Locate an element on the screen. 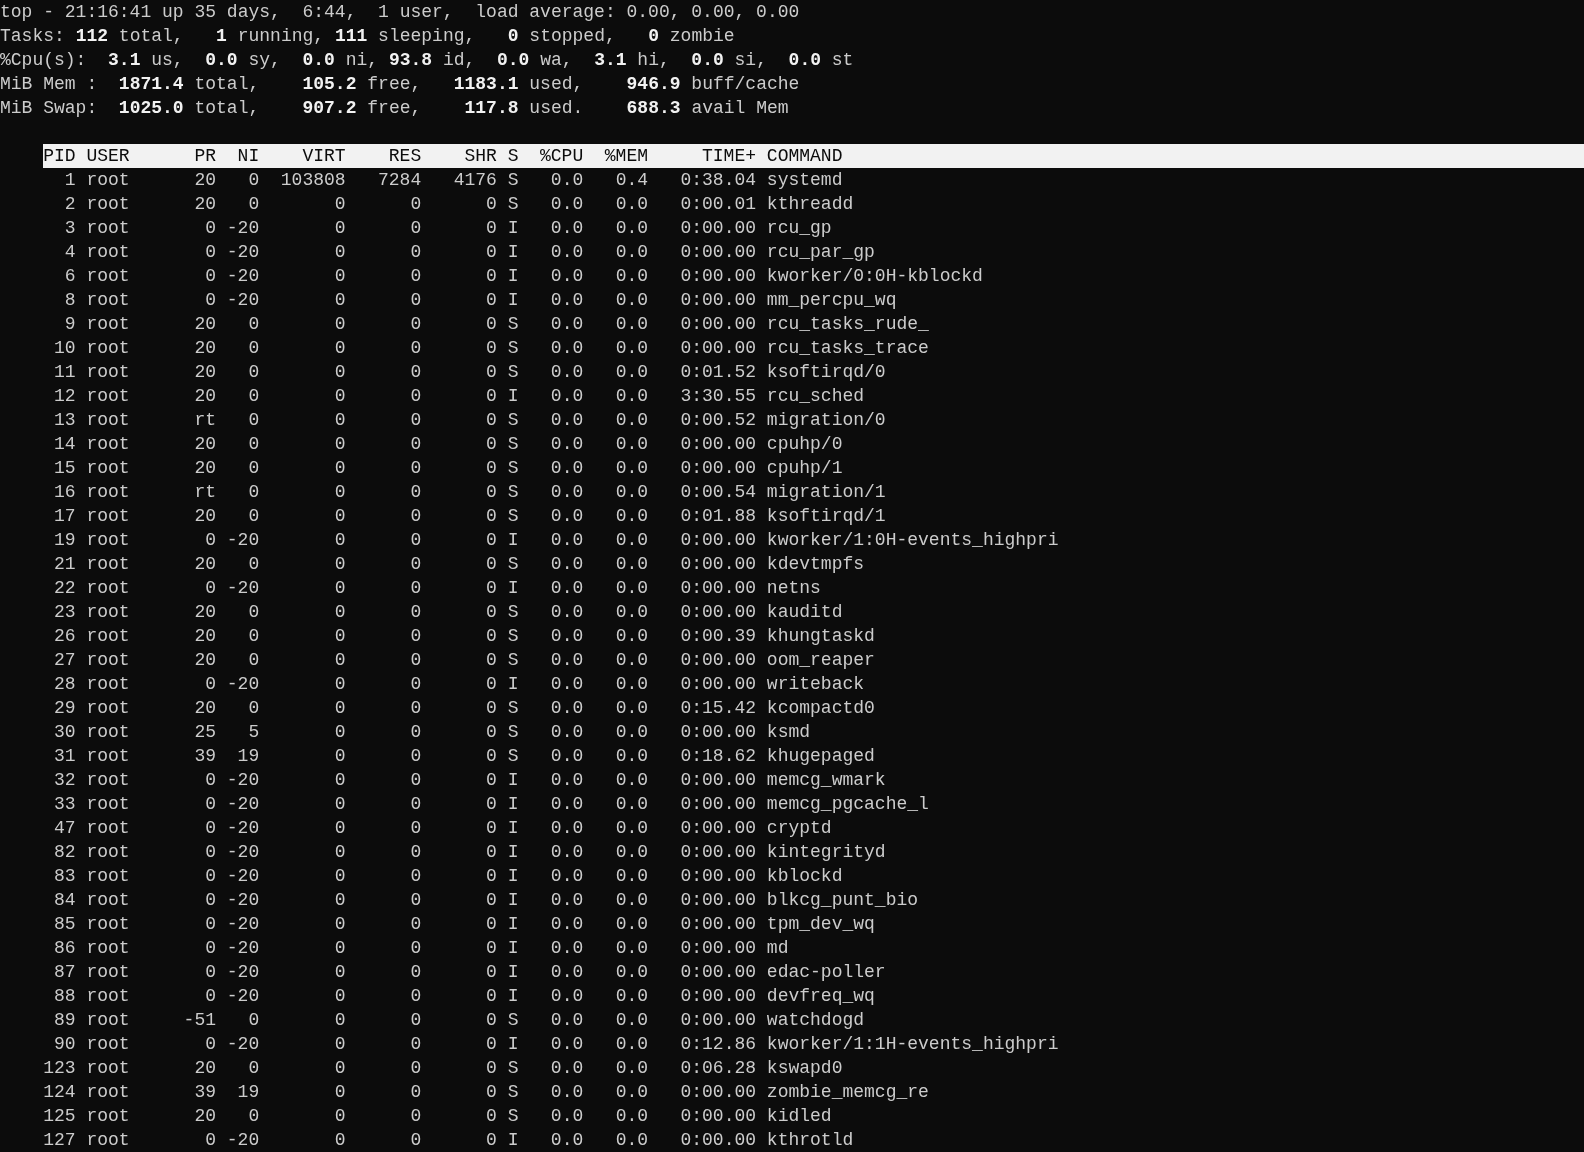 The height and width of the screenshot is (1152, 1584). table-cell-text: 0:00.01 is located at coordinates (718, 204).